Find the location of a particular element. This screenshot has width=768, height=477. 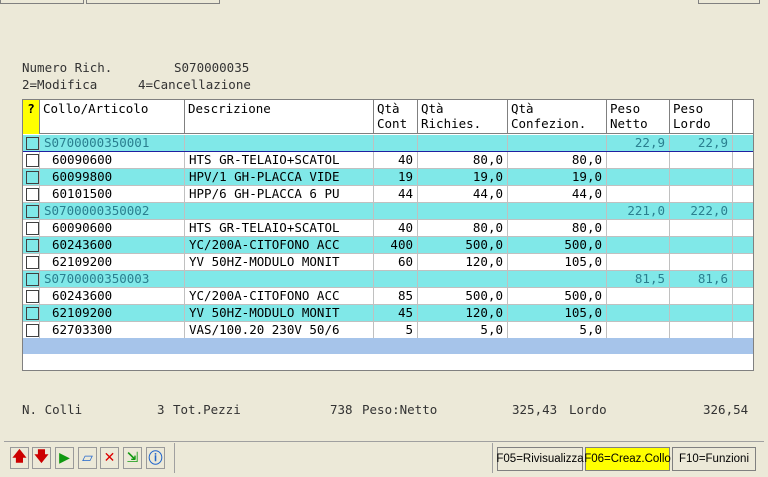

colli-label: N. Colli is located at coordinates (52, 409).